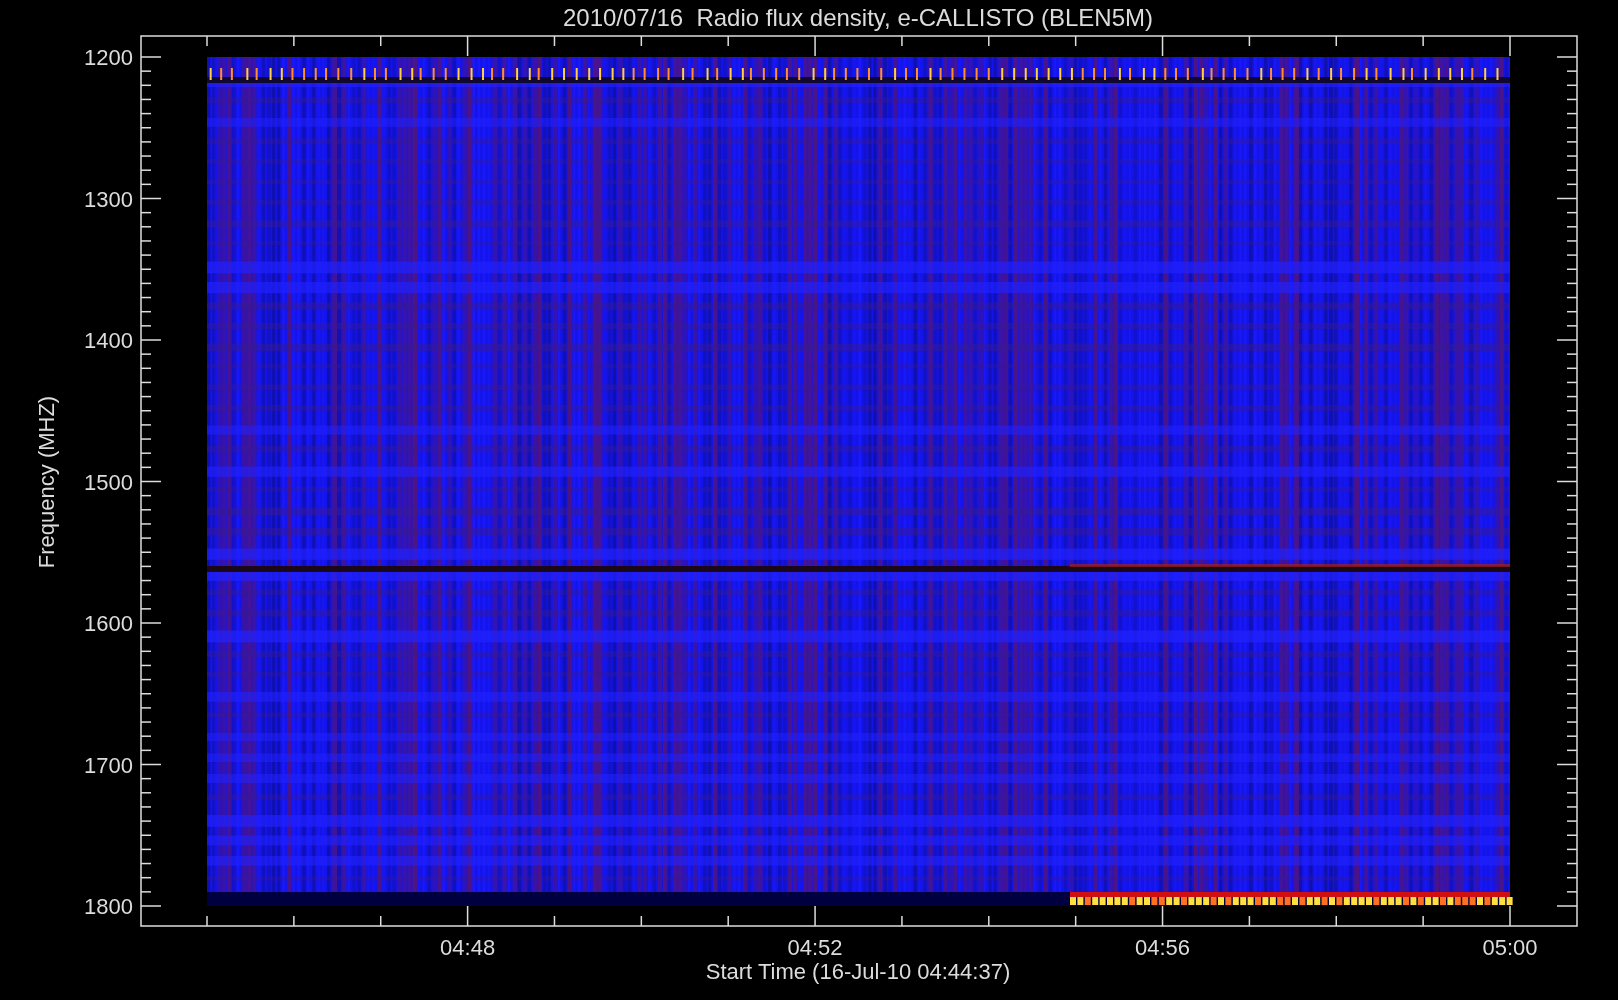  What do you see at coordinates (108, 765) in the screenshot?
I see `y-tick-label: 1700` at bounding box center [108, 765].